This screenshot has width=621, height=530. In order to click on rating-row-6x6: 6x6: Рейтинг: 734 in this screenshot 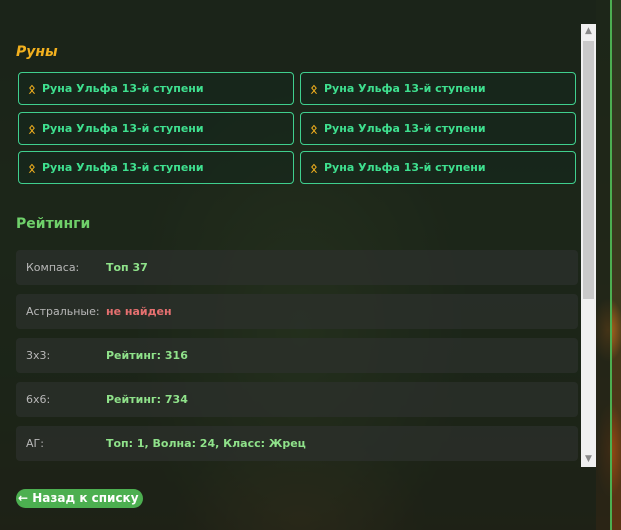, I will do `click(297, 399)`.